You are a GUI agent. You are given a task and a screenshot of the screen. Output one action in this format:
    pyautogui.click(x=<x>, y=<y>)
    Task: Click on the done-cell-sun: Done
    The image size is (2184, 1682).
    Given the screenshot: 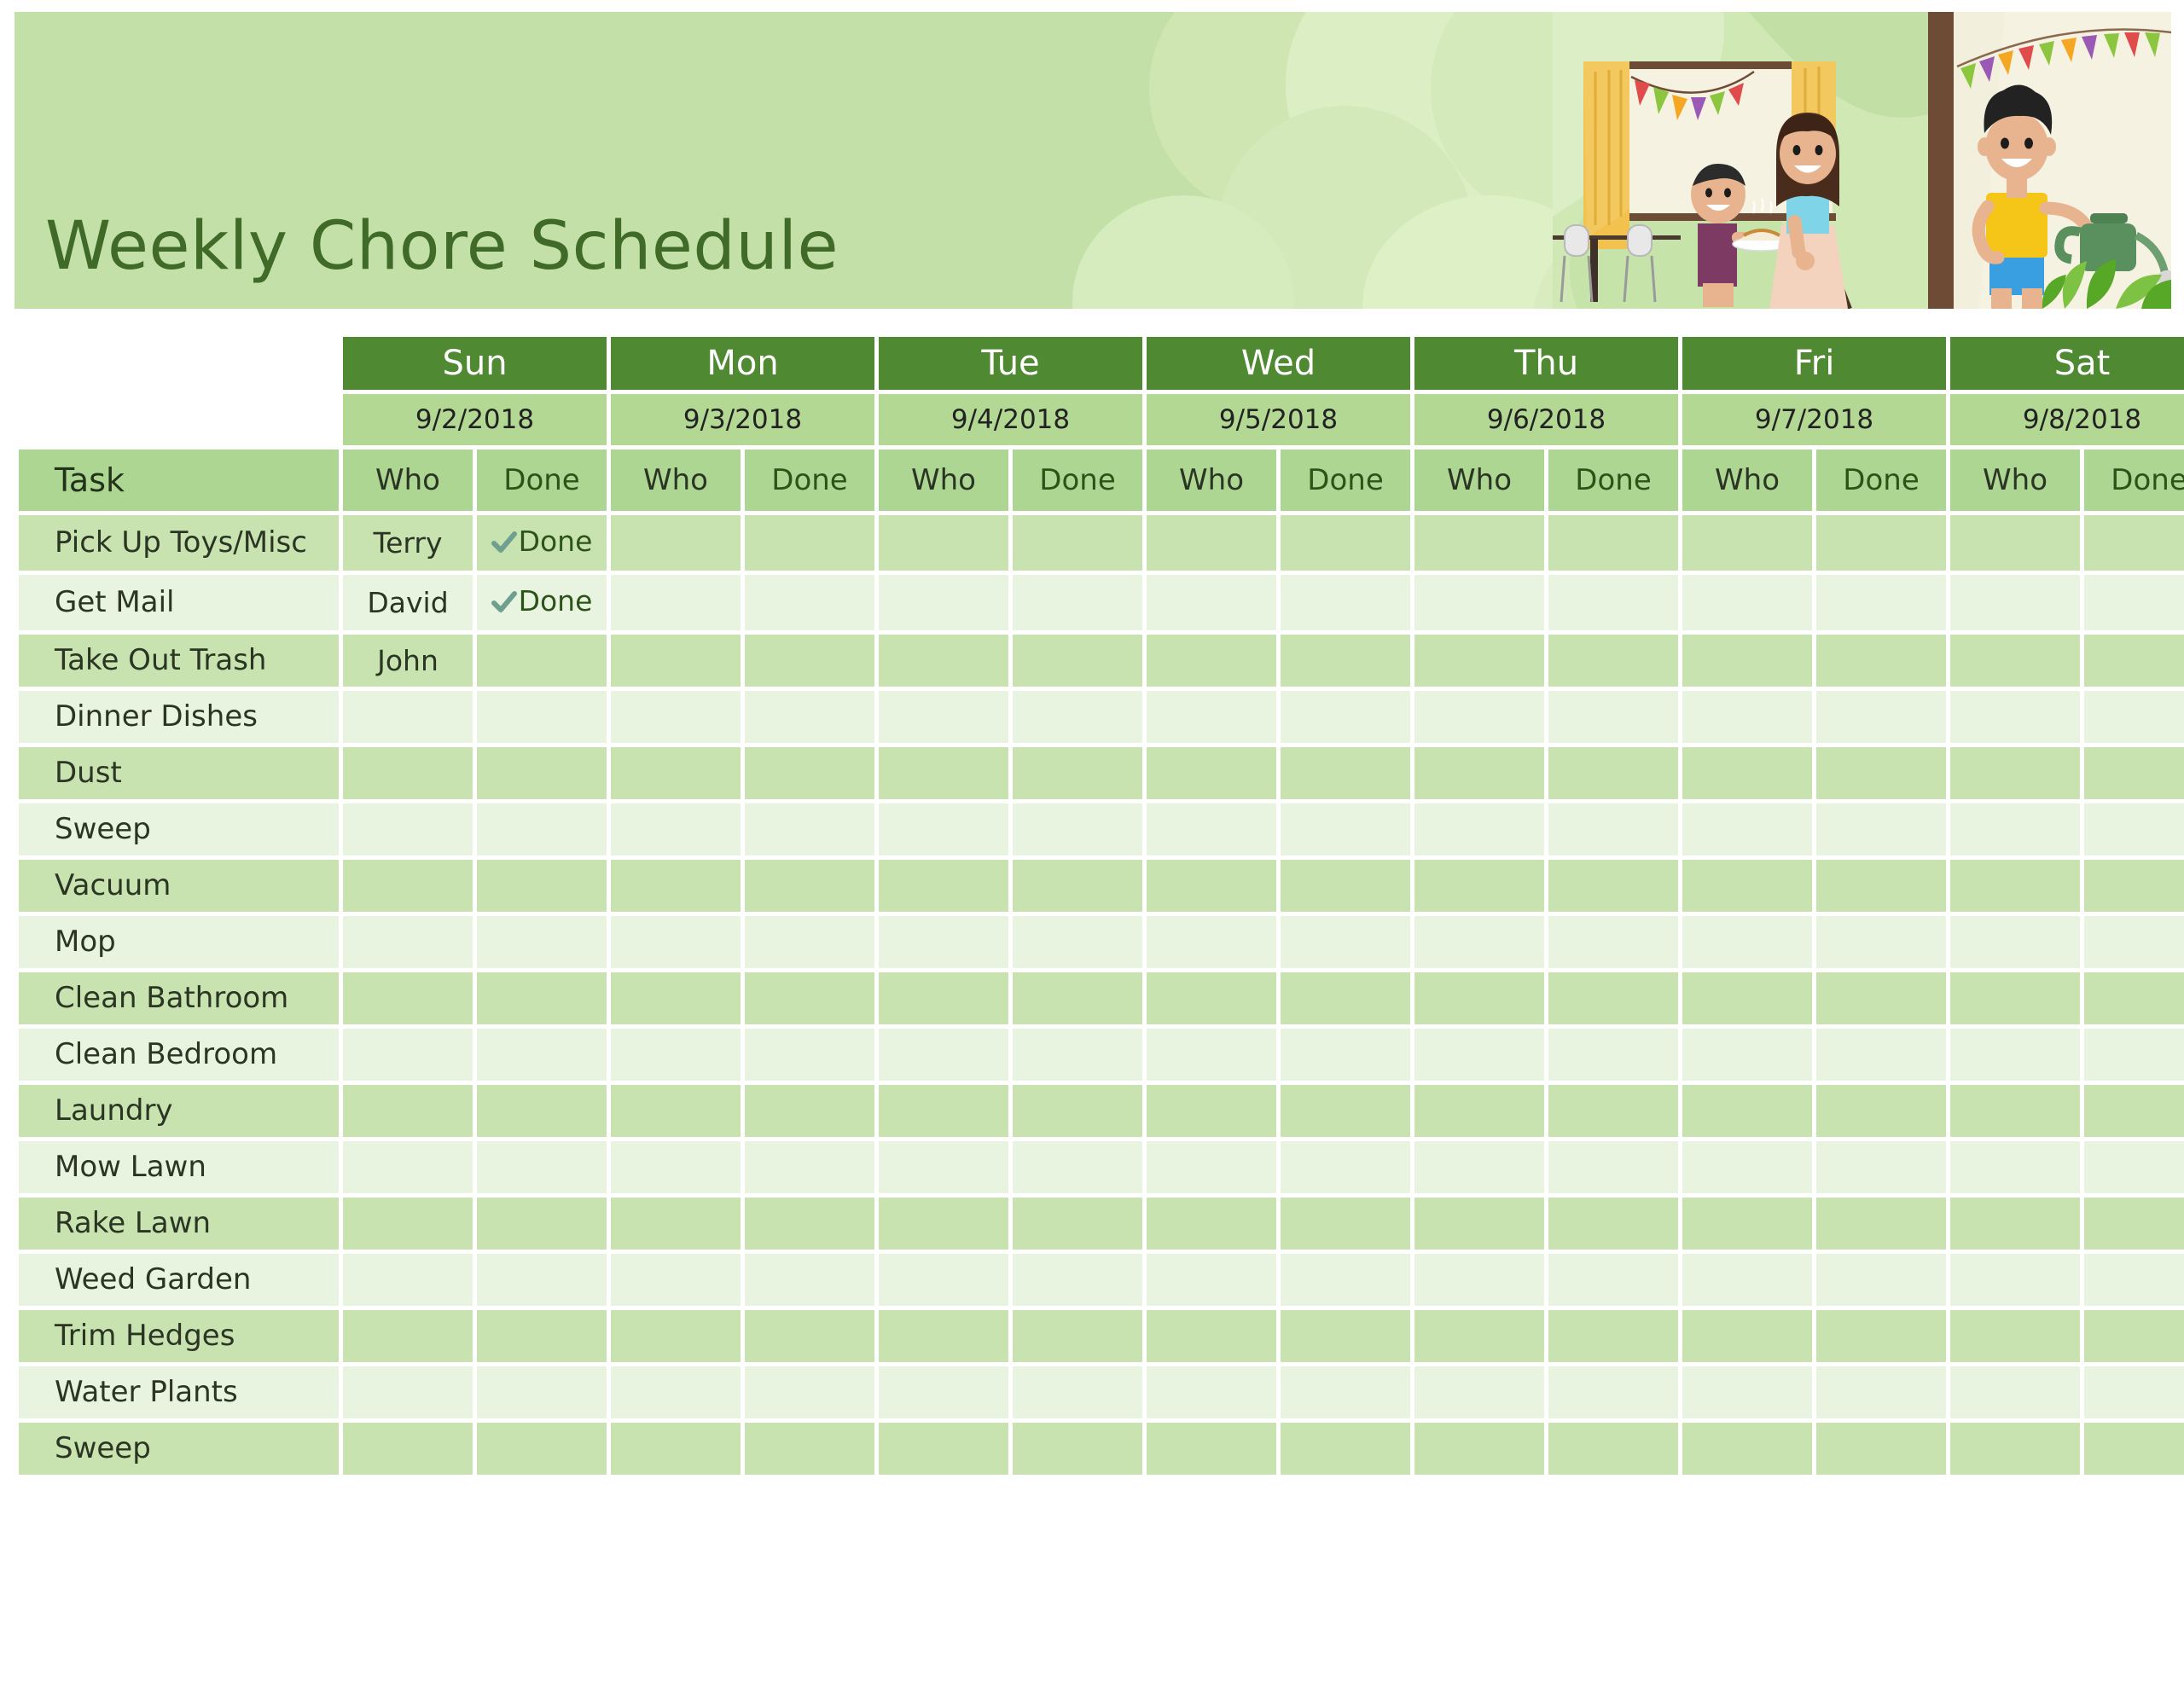 What is the action you would take?
    pyautogui.click(x=542, y=543)
    